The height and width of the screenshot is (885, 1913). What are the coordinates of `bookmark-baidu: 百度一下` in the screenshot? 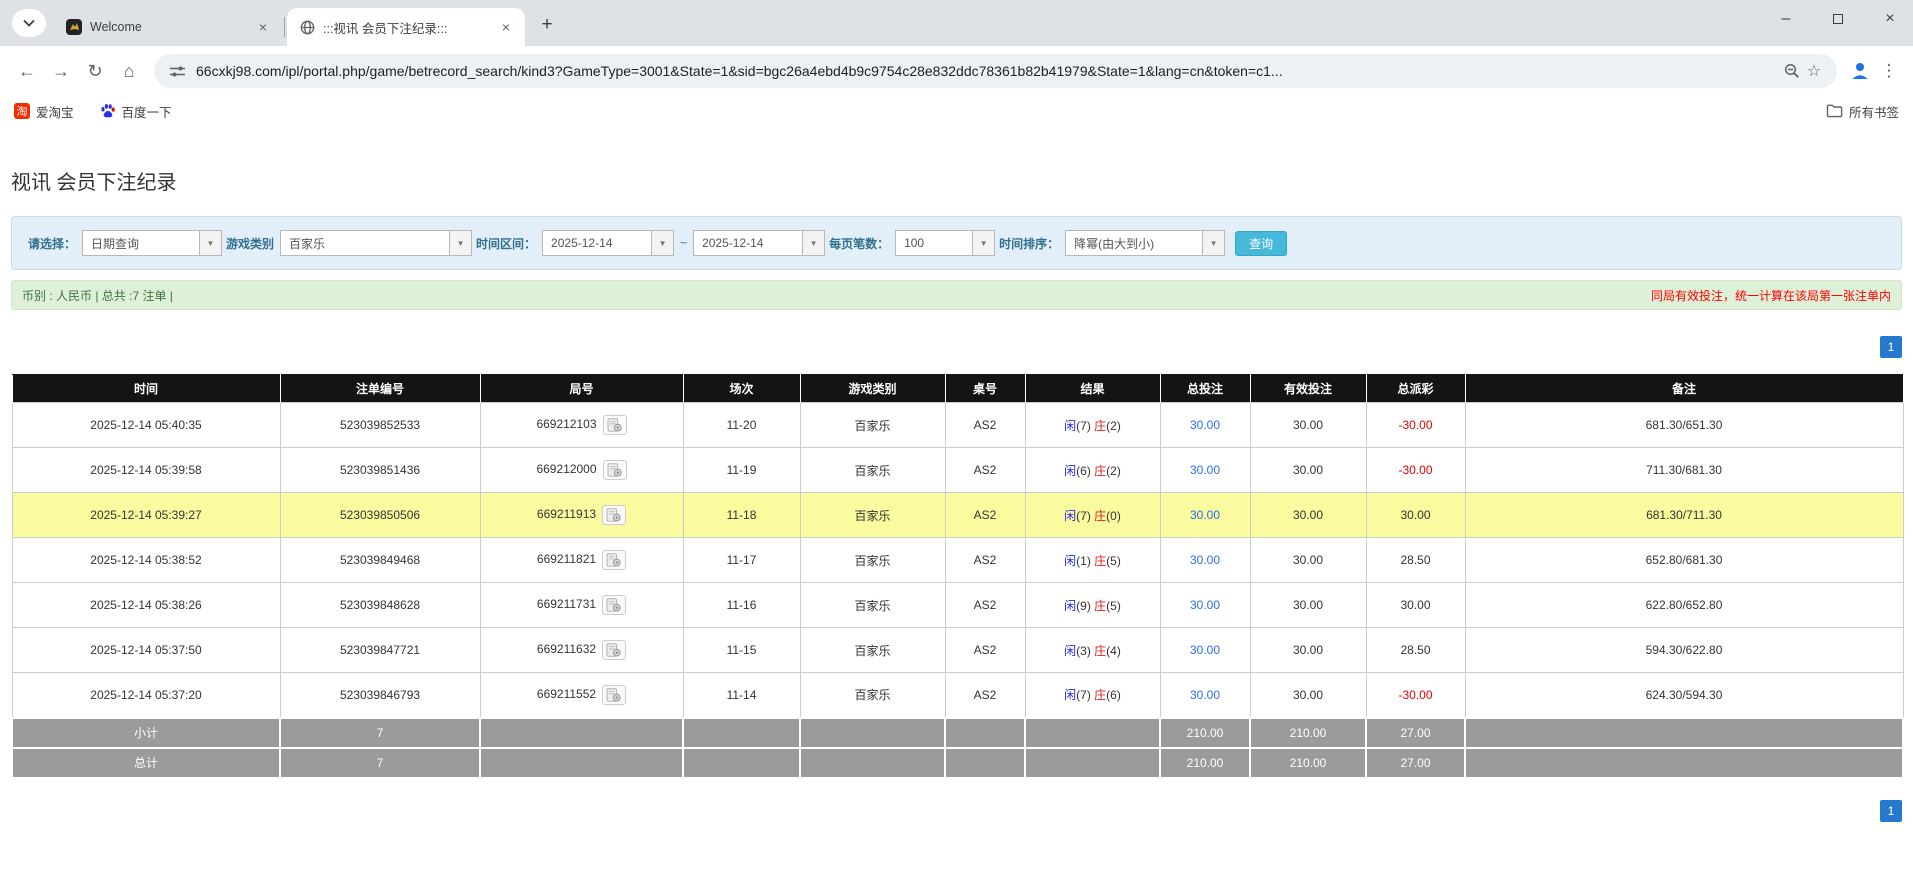 It's located at (136, 111).